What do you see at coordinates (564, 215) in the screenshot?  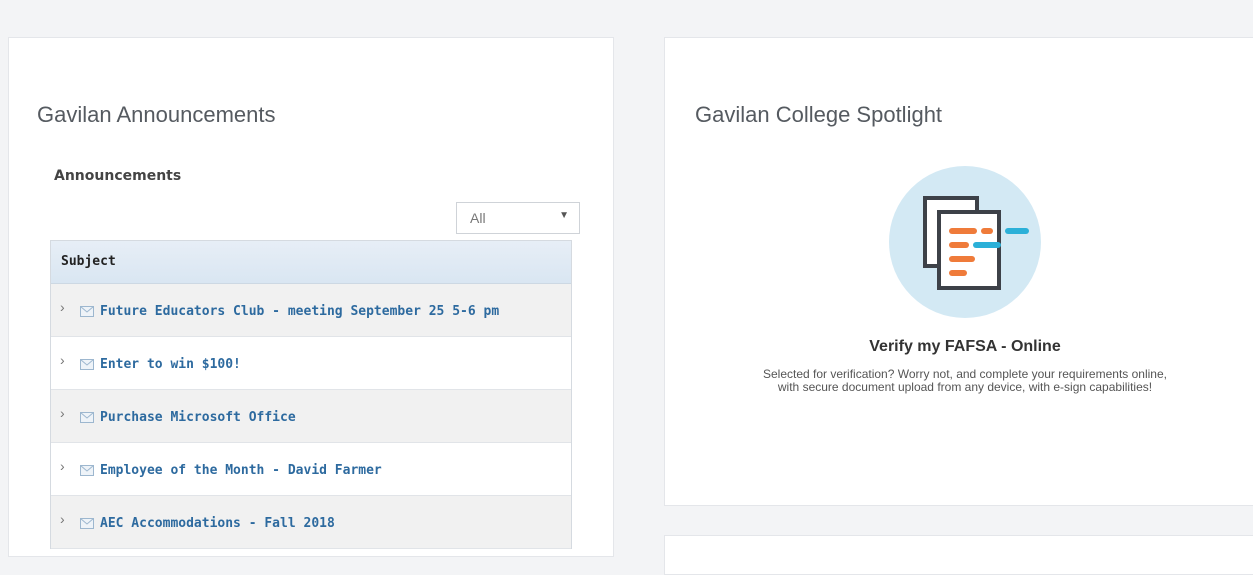 I see `dropdown-arrow-icon: ▼` at bounding box center [564, 215].